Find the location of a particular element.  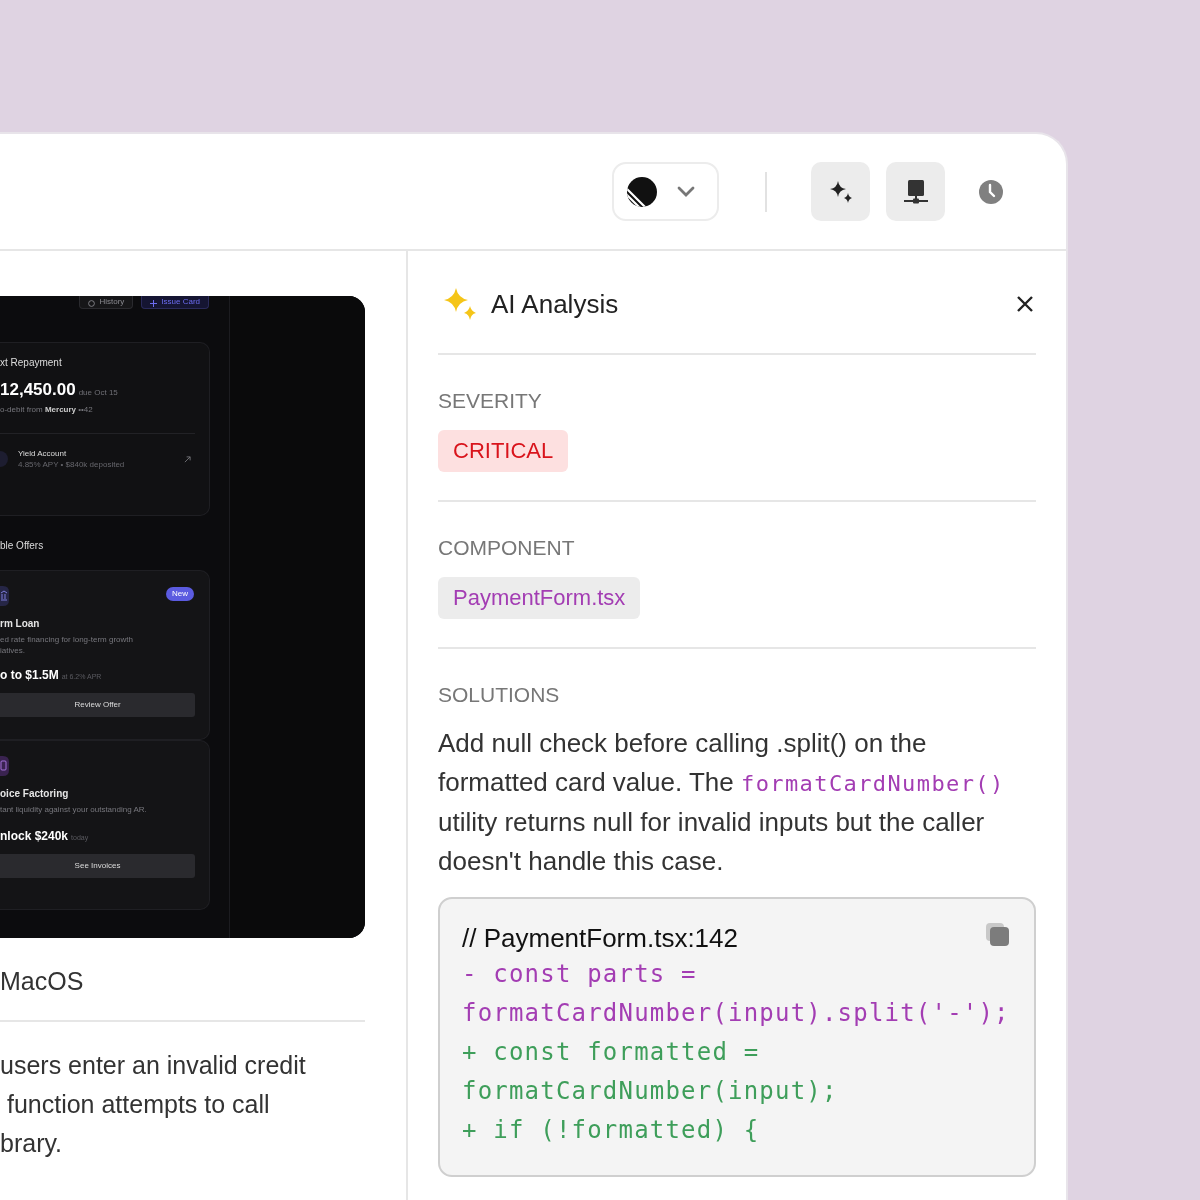

offer-button: See Invoices is located at coordinates (97, 865).